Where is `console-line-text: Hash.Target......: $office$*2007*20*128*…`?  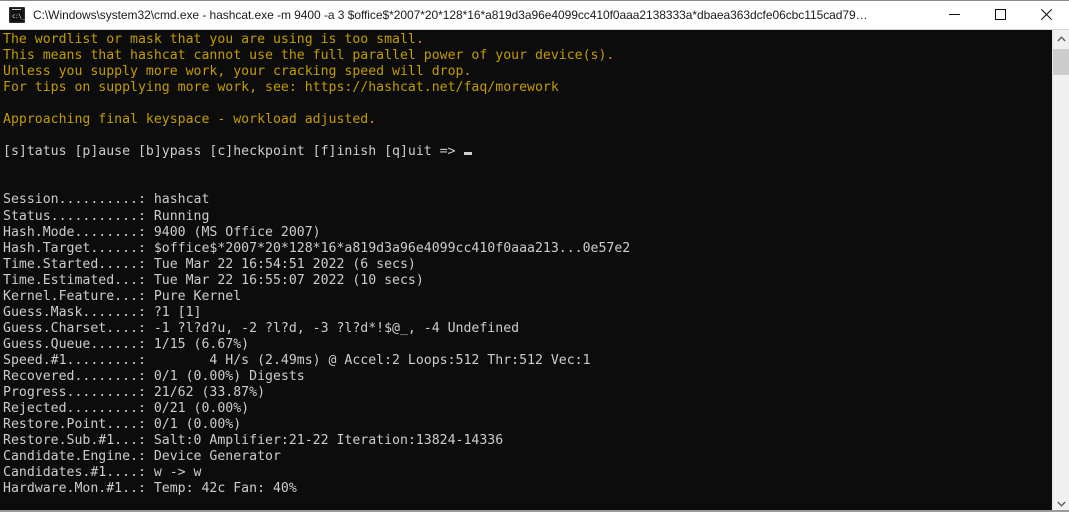
console-line-text: Hash.Target......: $office$*2007*20*128*… is located at coordinates (317, 248).